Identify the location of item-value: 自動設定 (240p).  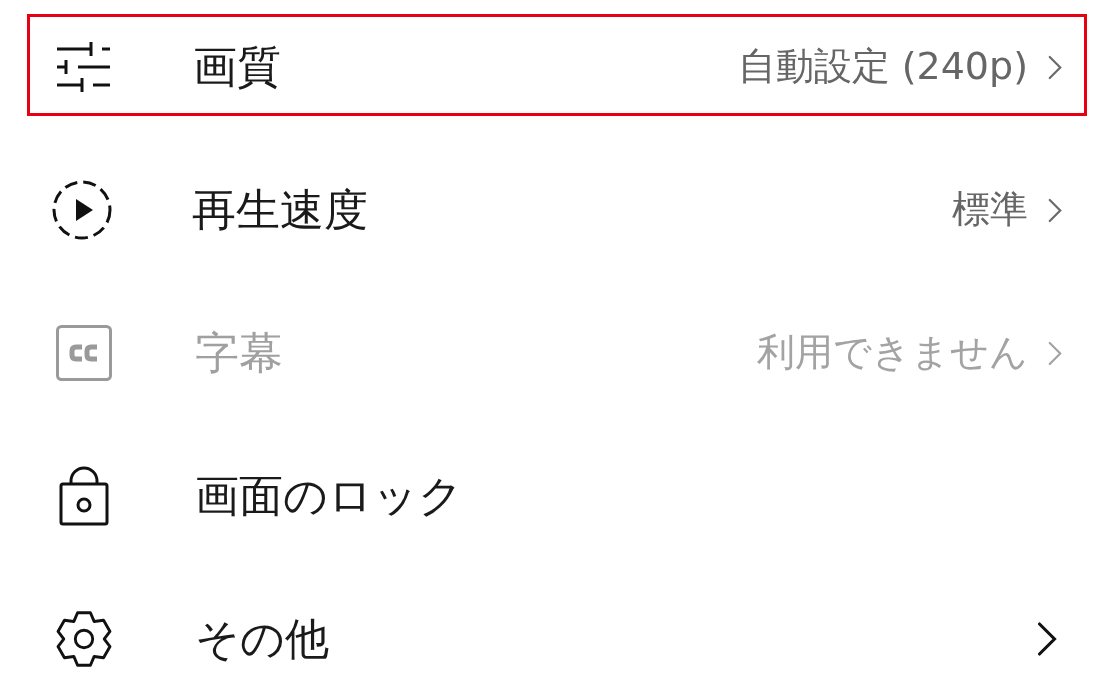
(882, 67).